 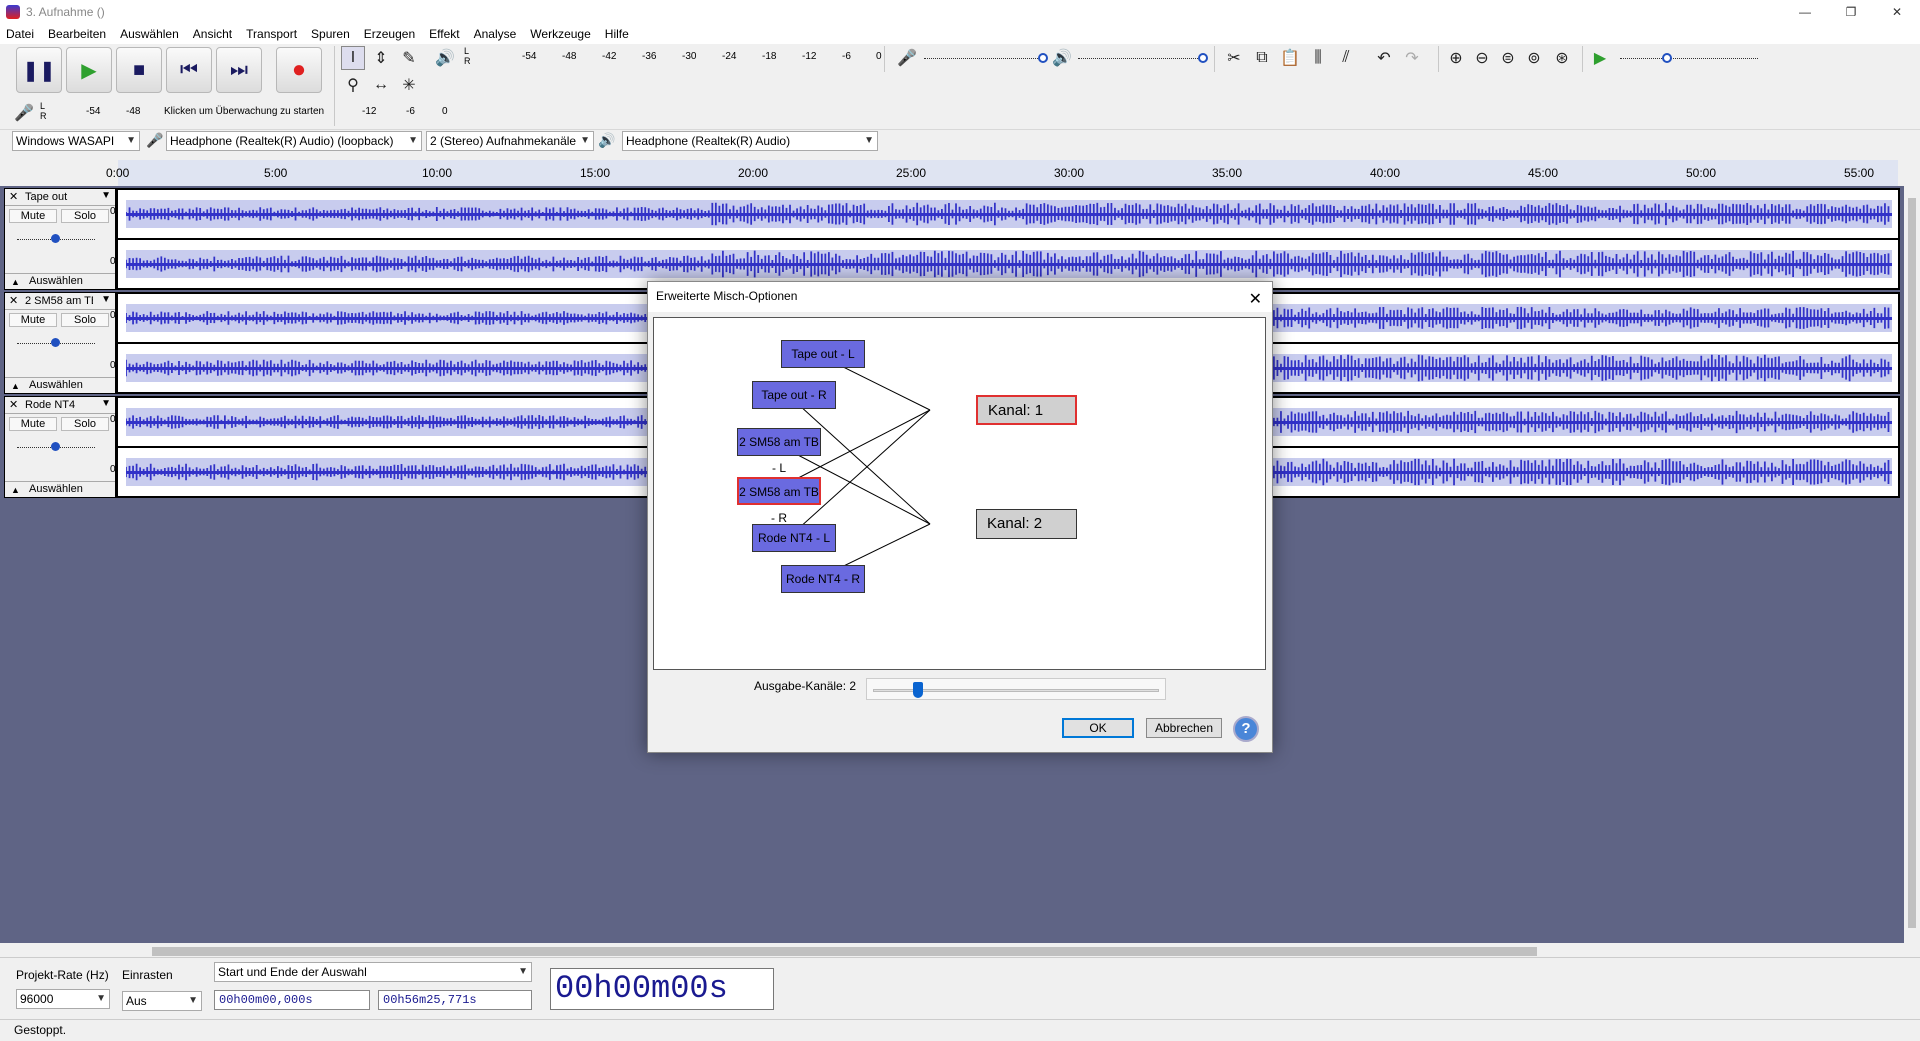 I want to click on menu-transport: Transport, so click(x=271, y=34).